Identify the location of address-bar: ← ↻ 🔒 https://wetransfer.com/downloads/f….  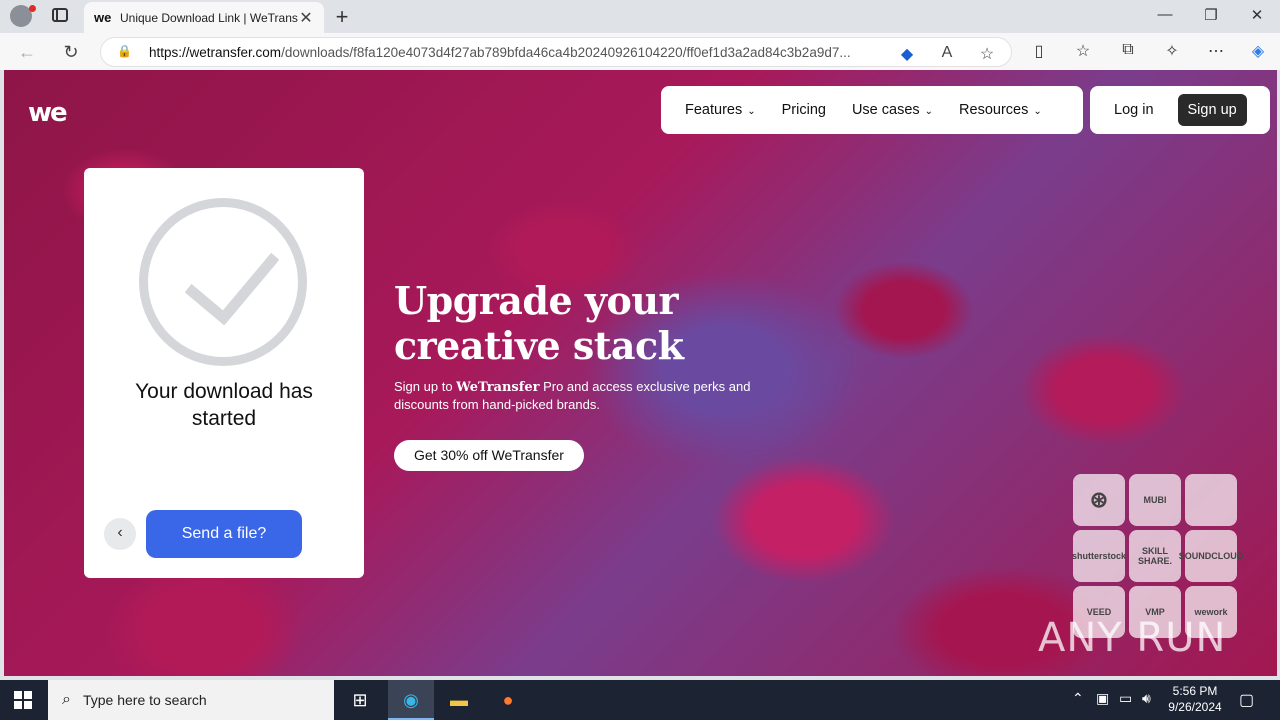
(640, 51).